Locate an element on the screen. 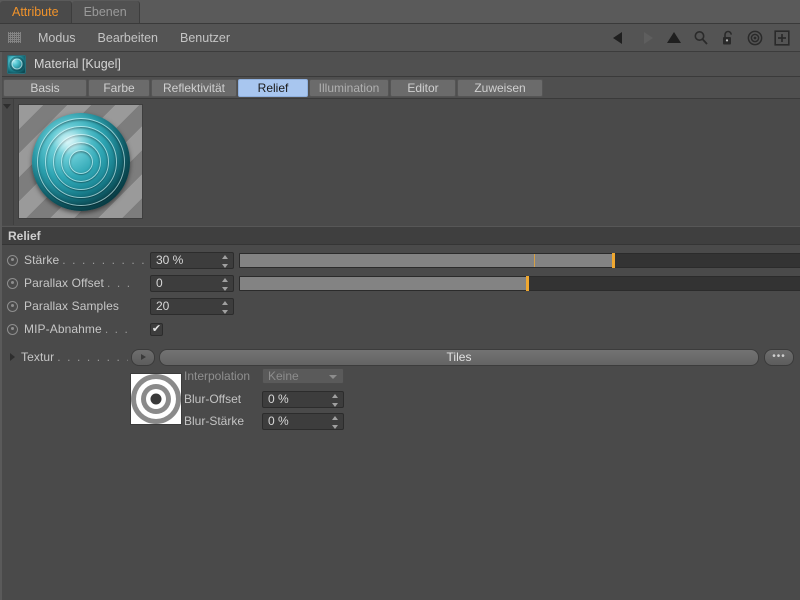 Image resolution: width=800 pixels, height=600 pixels. blur-staerke-label: Blur-Stärke is located at coordinates (214, 421).